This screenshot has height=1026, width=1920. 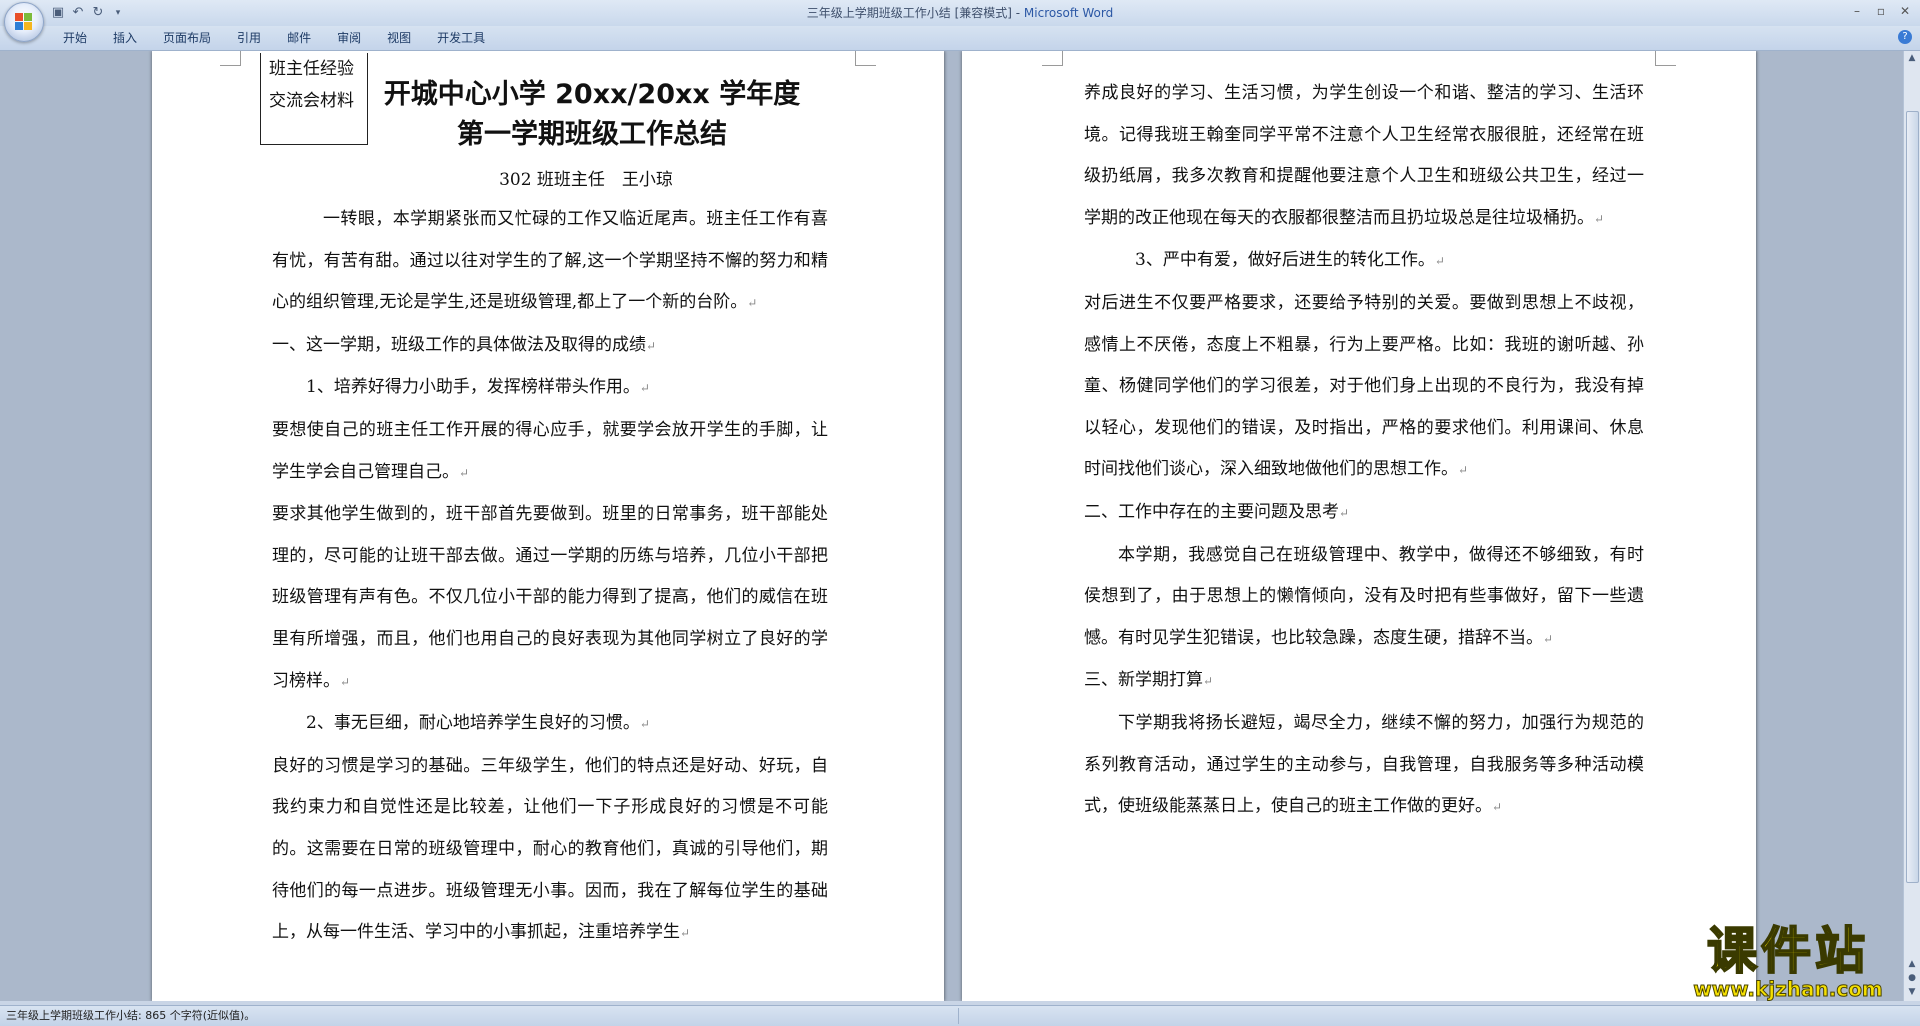 I want to click on status-bar: 三年级上学期班级工作小结: 865 个字符(近似值)。, so click(x=960, y=1015).